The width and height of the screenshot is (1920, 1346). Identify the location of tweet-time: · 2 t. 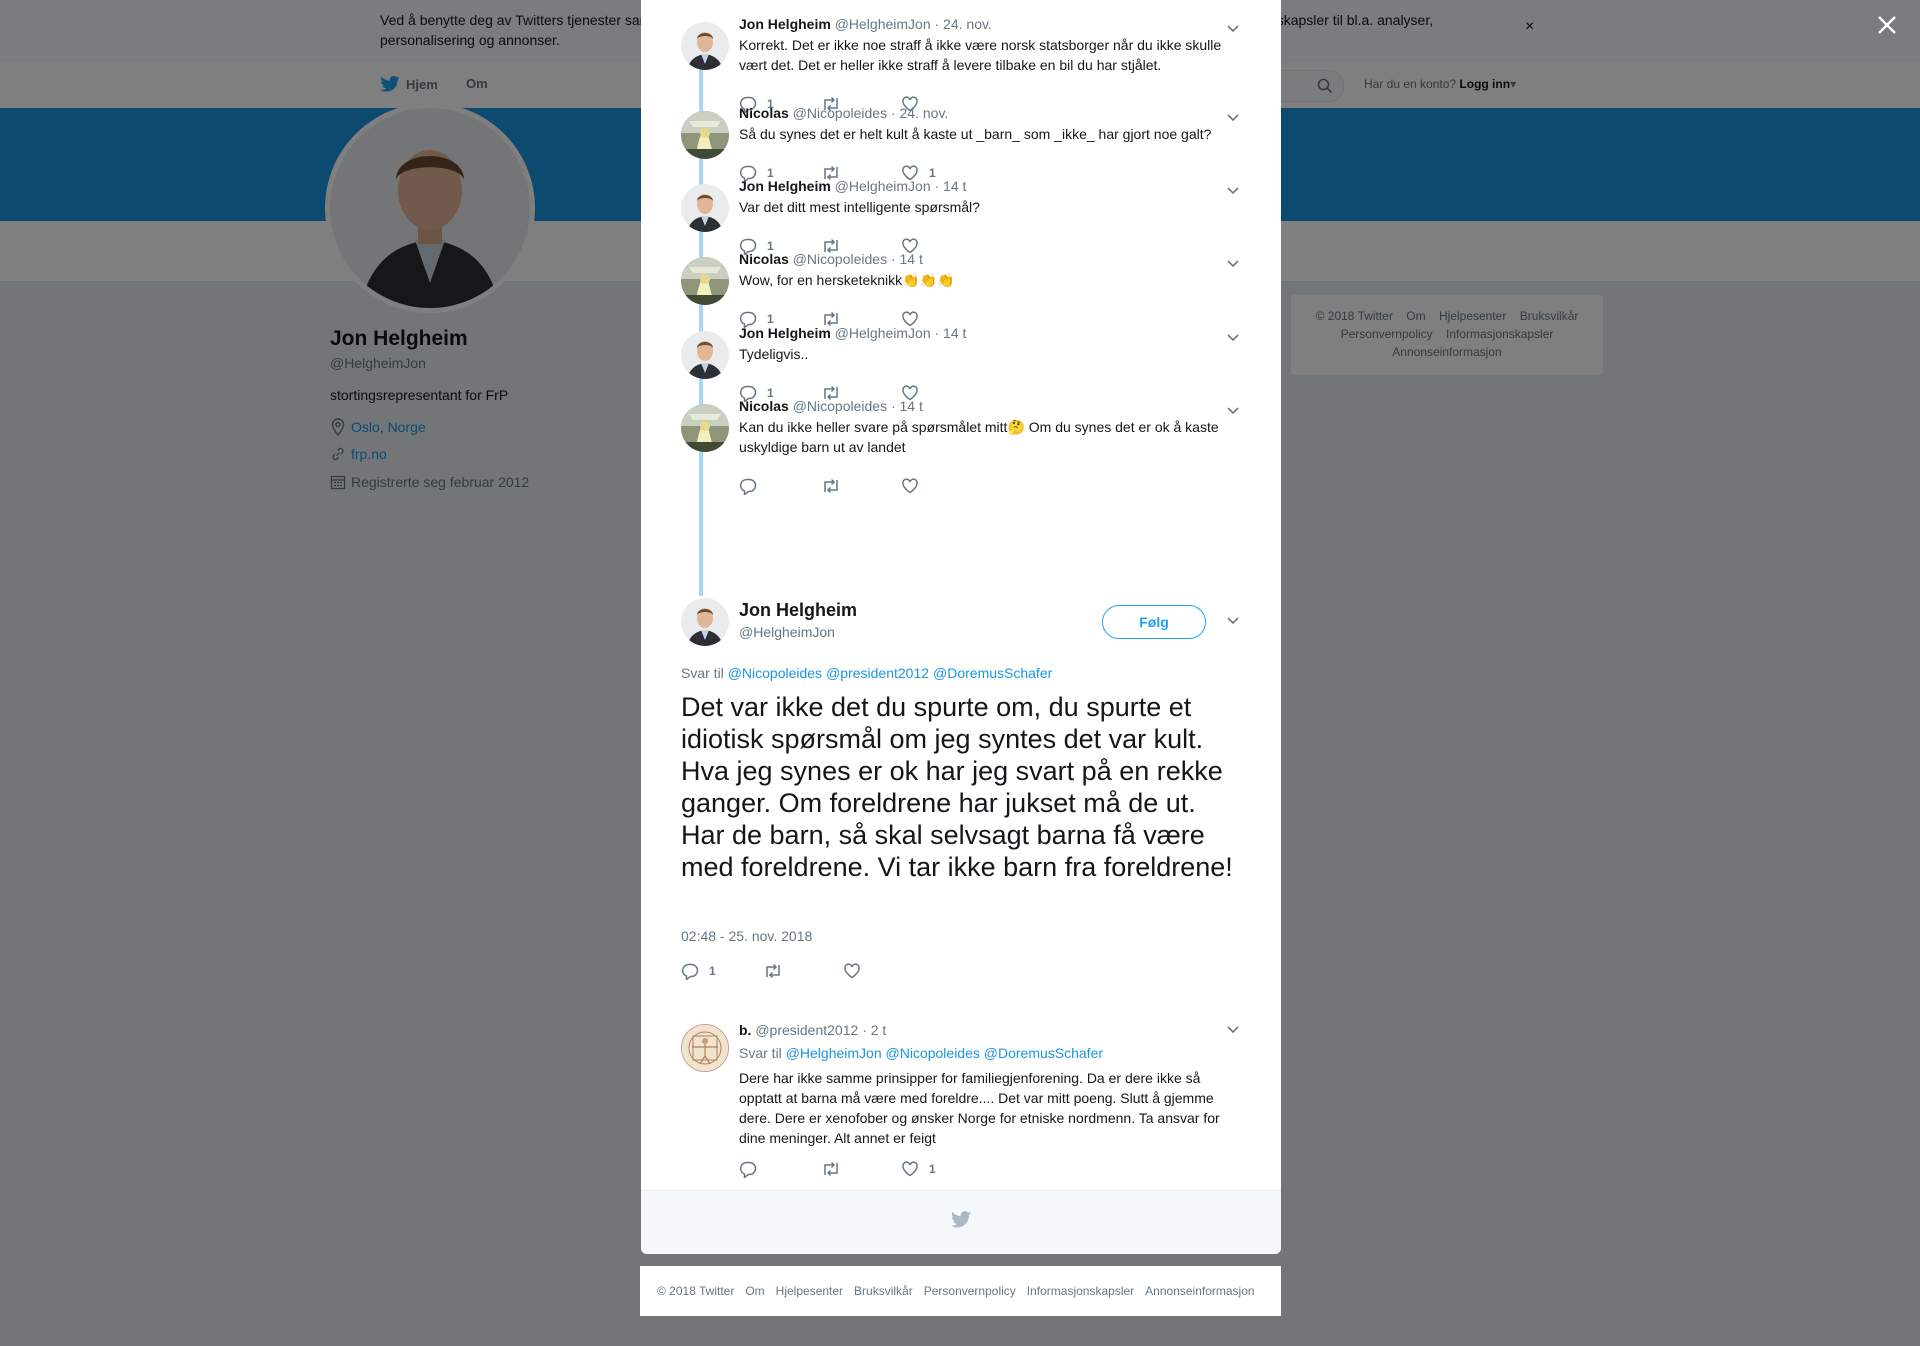
(874, 1030).